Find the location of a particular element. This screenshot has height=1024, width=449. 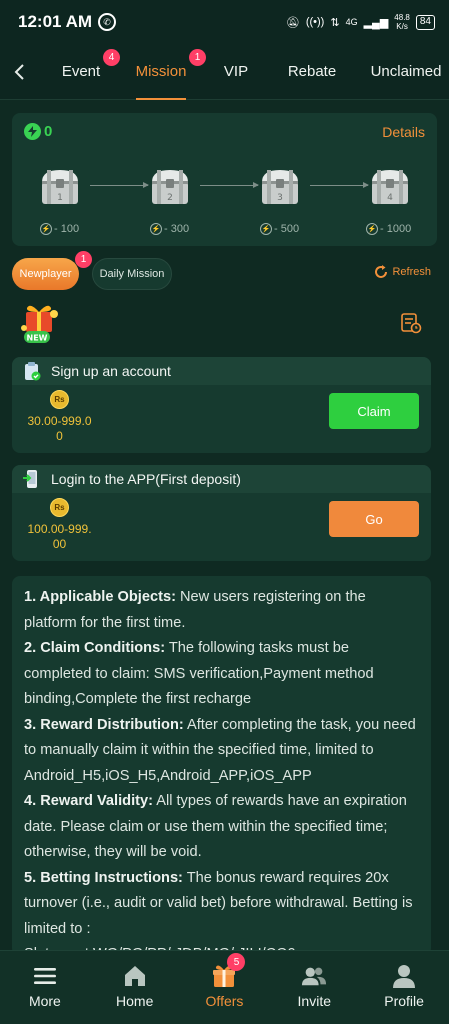

hotspot-icon: ((•)) is located at coordinates (315, 22).